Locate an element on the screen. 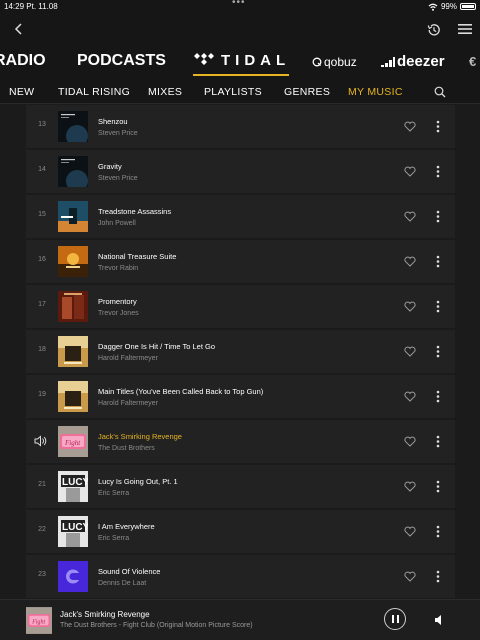 The height and width of the screenshot is (640, 480). multitask-dots: ••• is located at coordinates (239, 4).